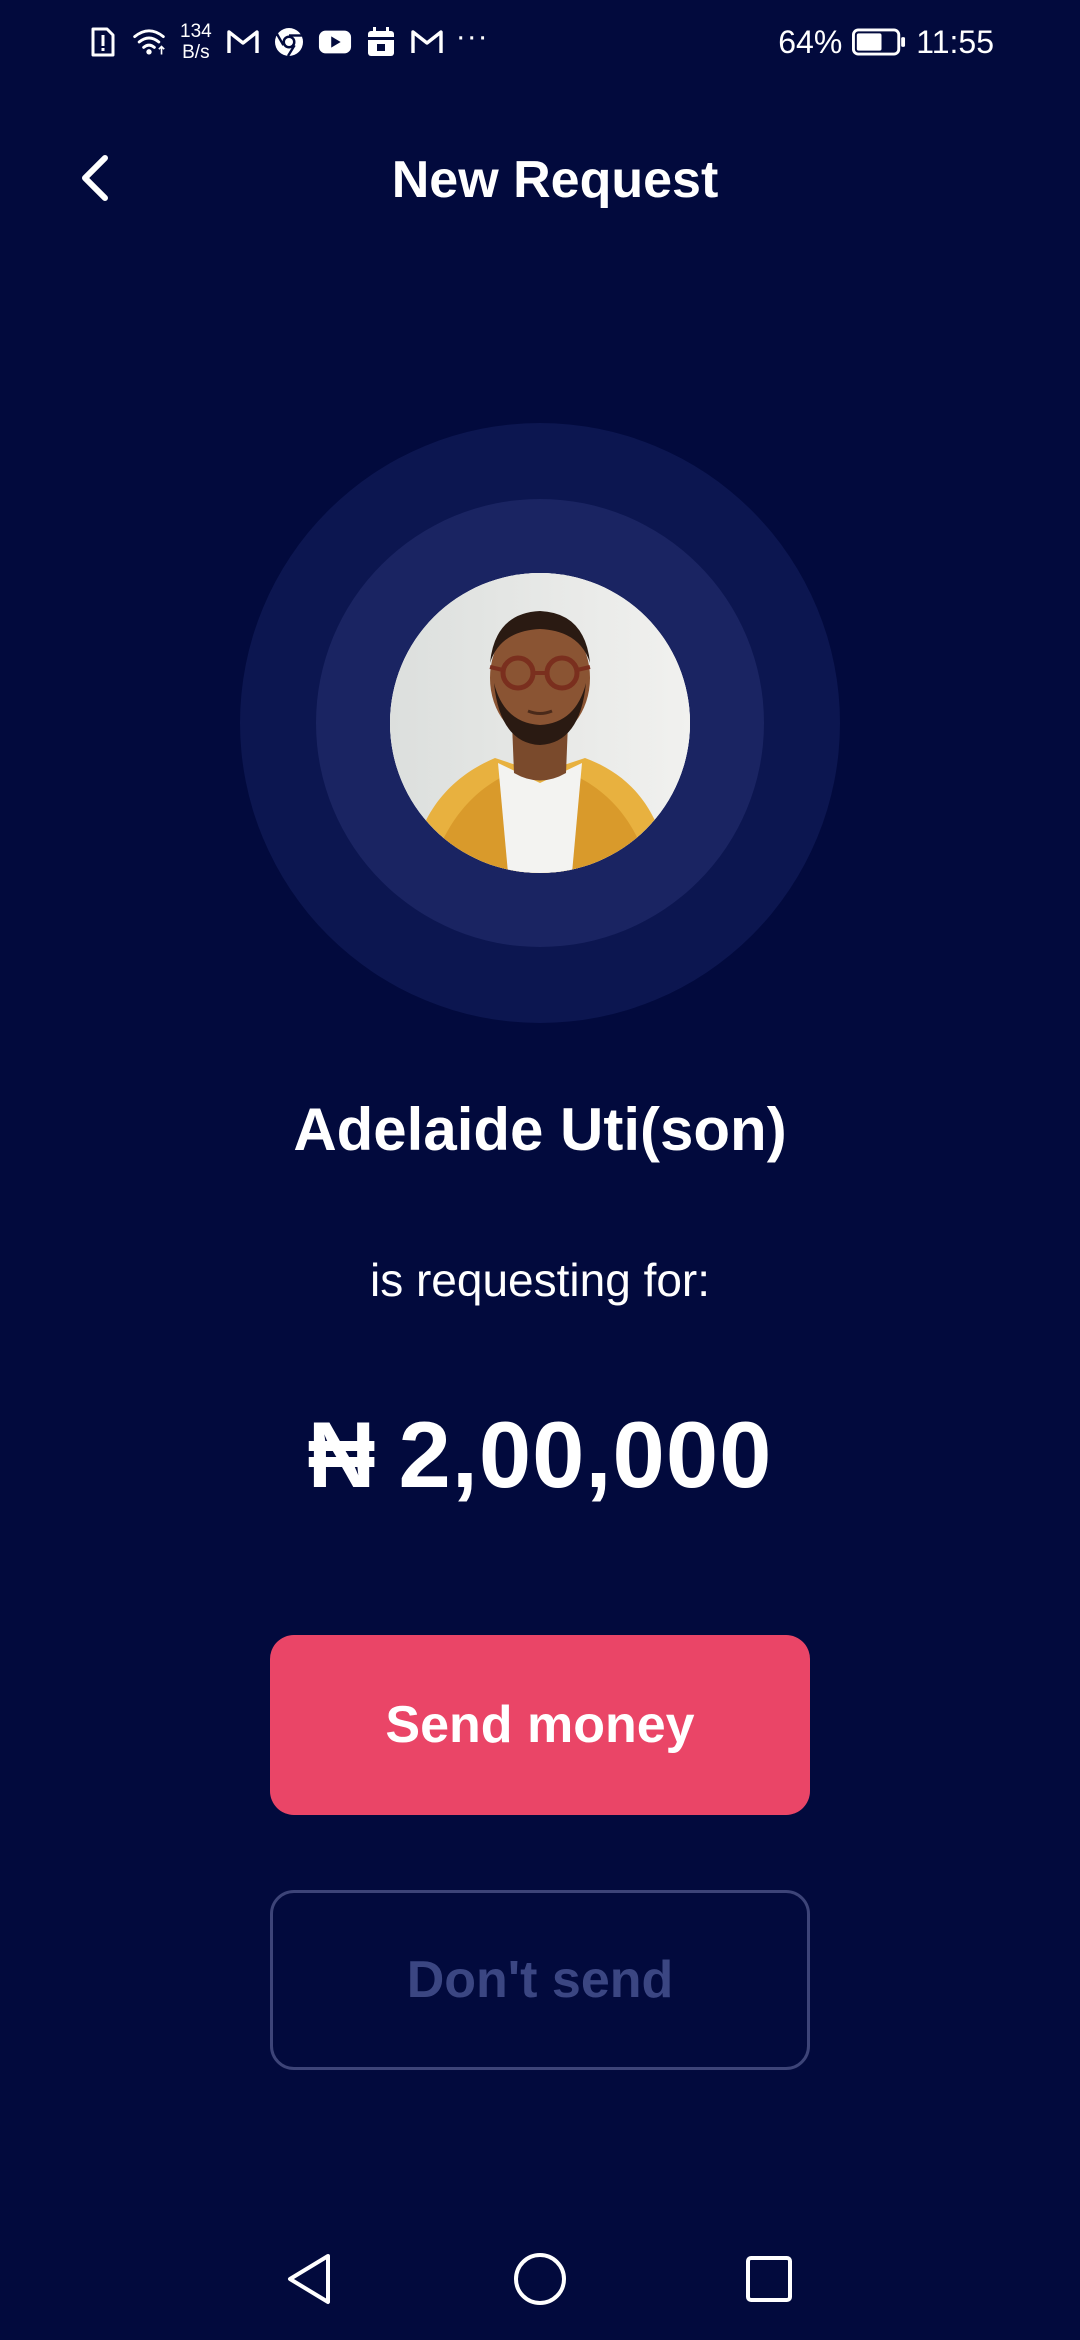 This screenshot has width=1080, height=2340. I want to click on requested-amount: ₦ 2,00,000, so click(540, 1455).